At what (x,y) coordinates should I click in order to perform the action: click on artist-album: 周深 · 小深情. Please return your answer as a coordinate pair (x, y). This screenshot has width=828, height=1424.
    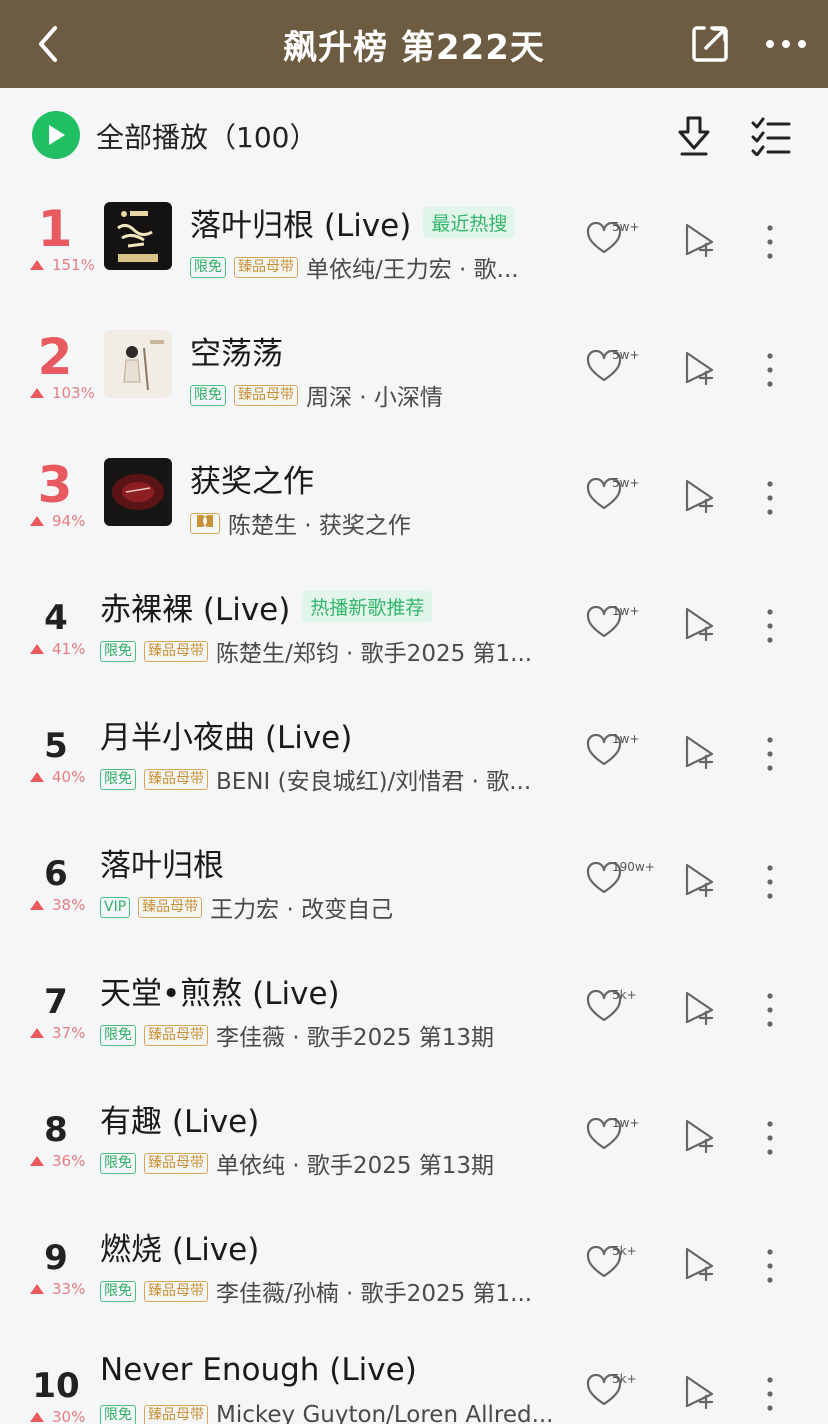
    Looking at the image, I should click on (374, 395).